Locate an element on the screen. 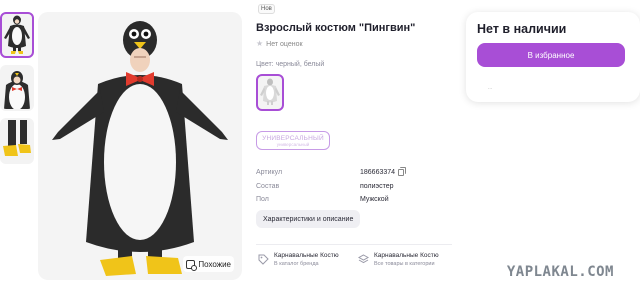 The image size is (640, 304). star-icon: ★ is located at coordinates (260, 43).